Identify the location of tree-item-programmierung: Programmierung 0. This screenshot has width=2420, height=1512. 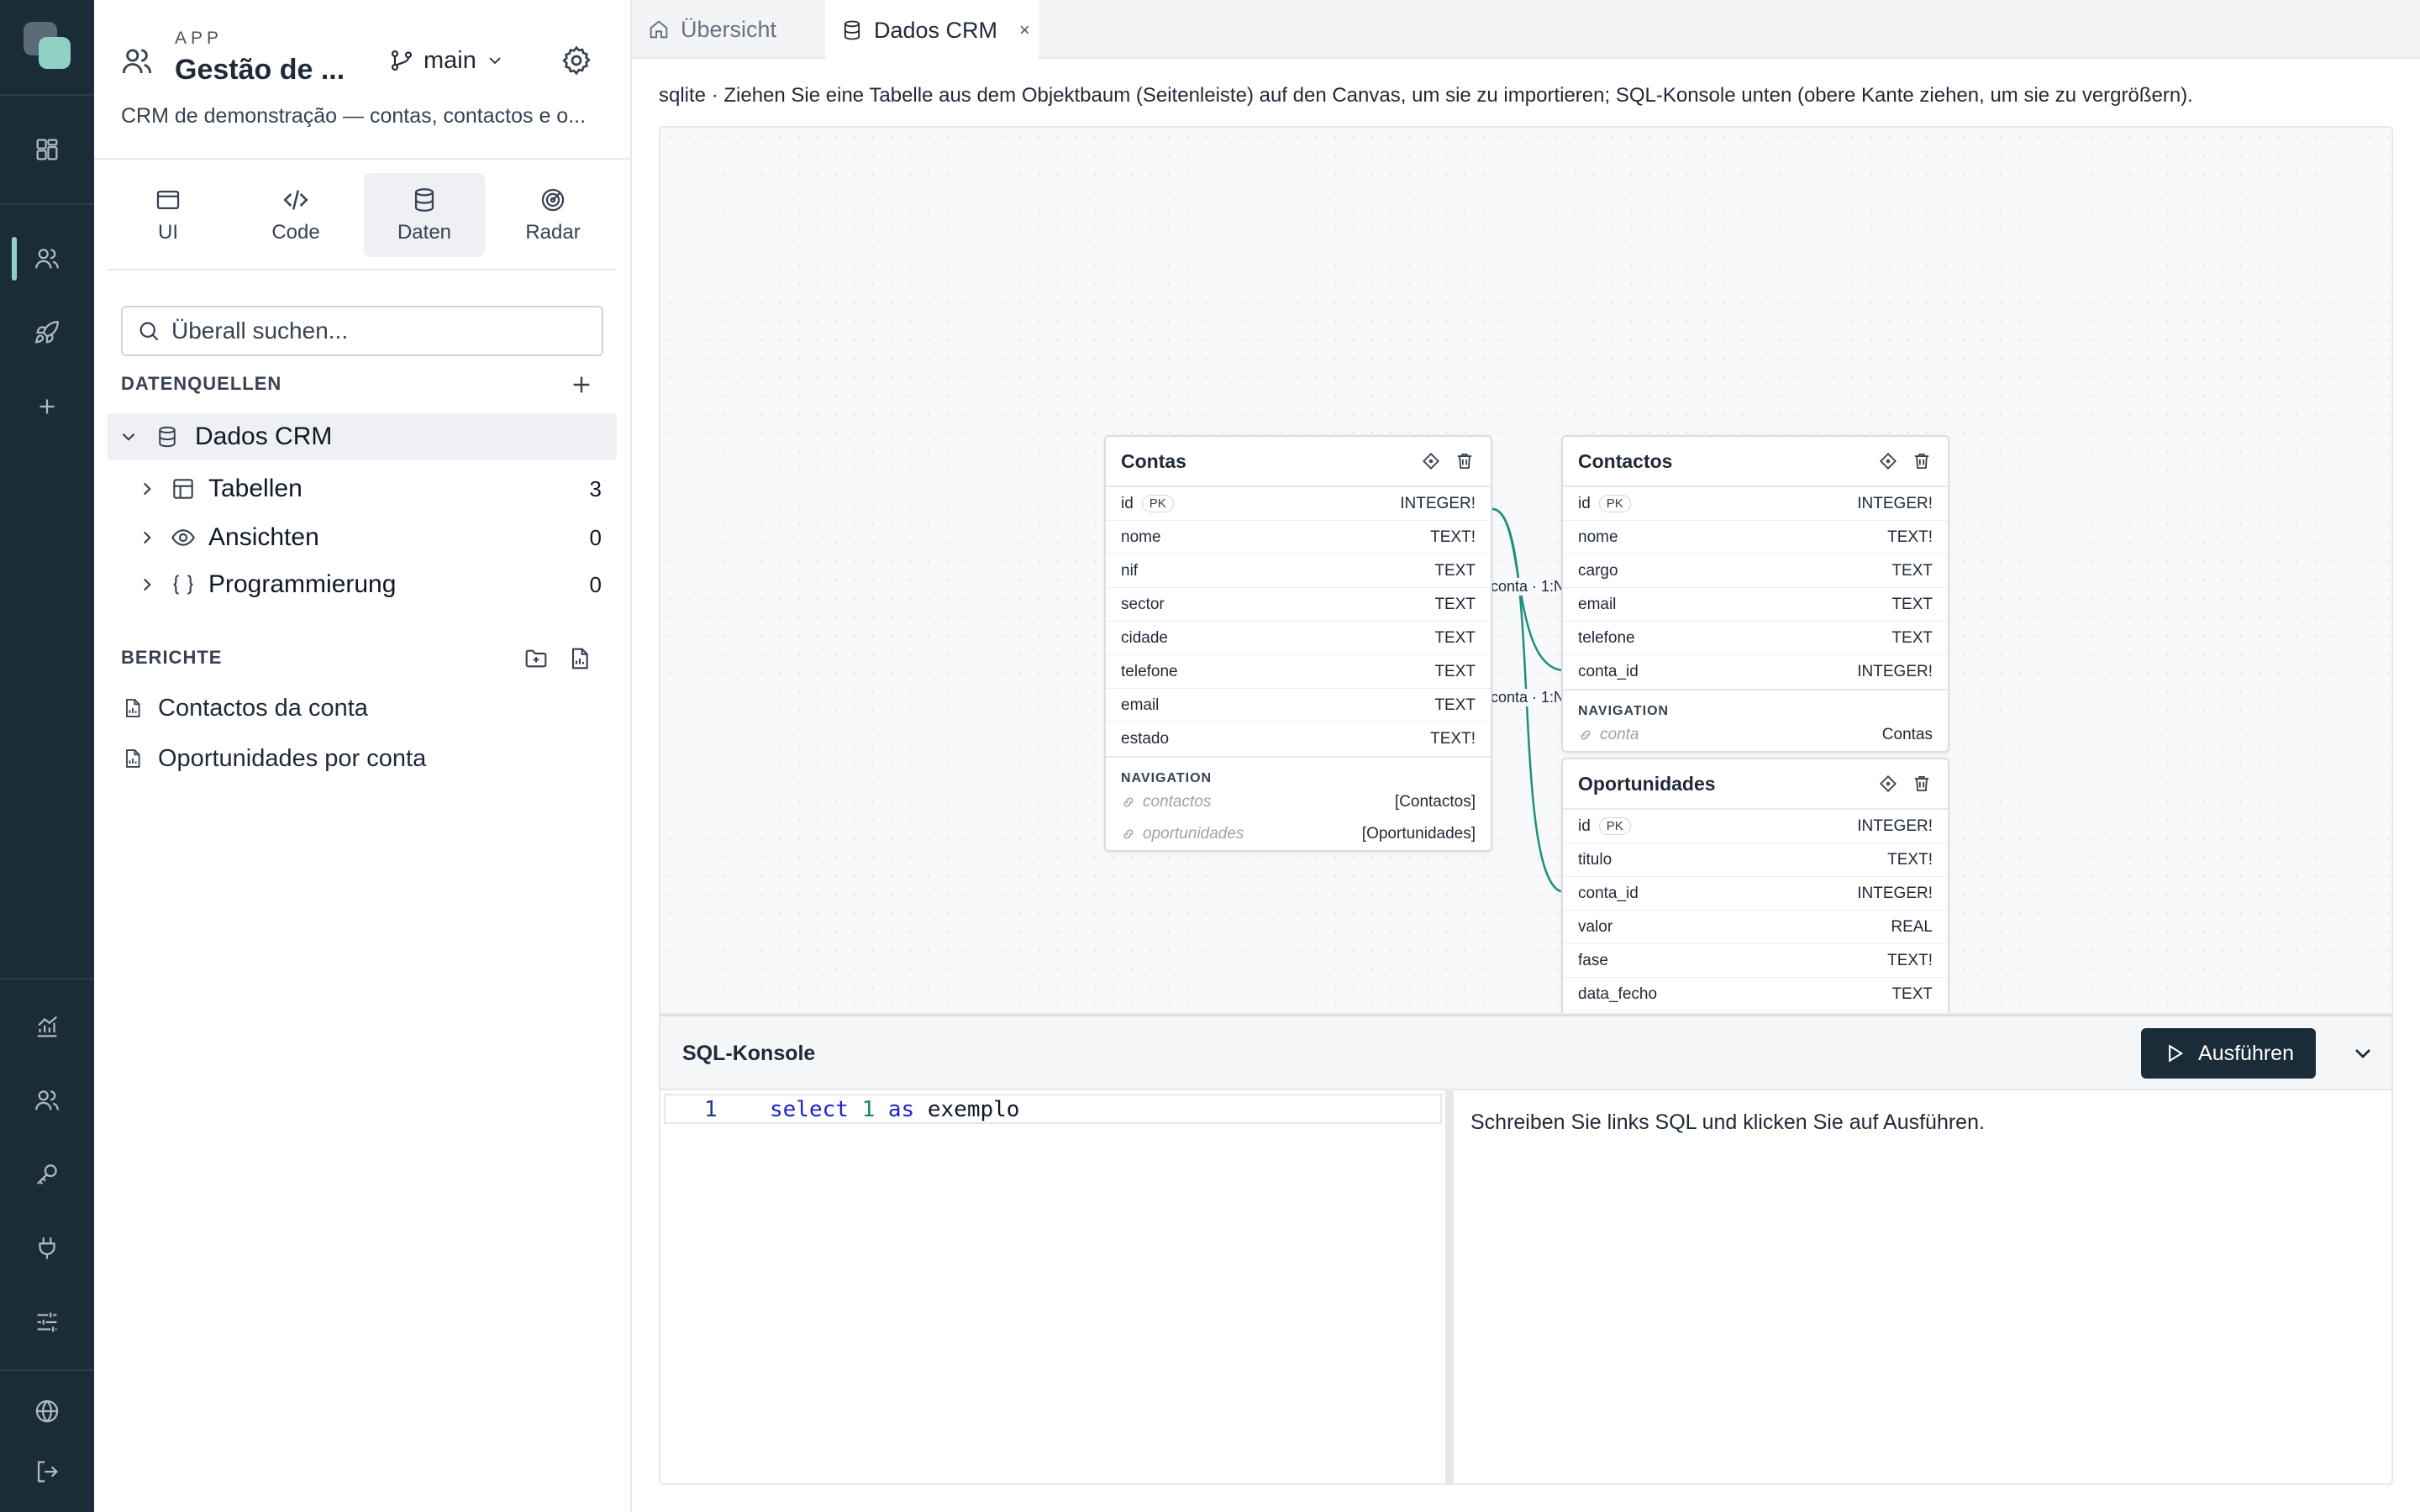
(376, 584).